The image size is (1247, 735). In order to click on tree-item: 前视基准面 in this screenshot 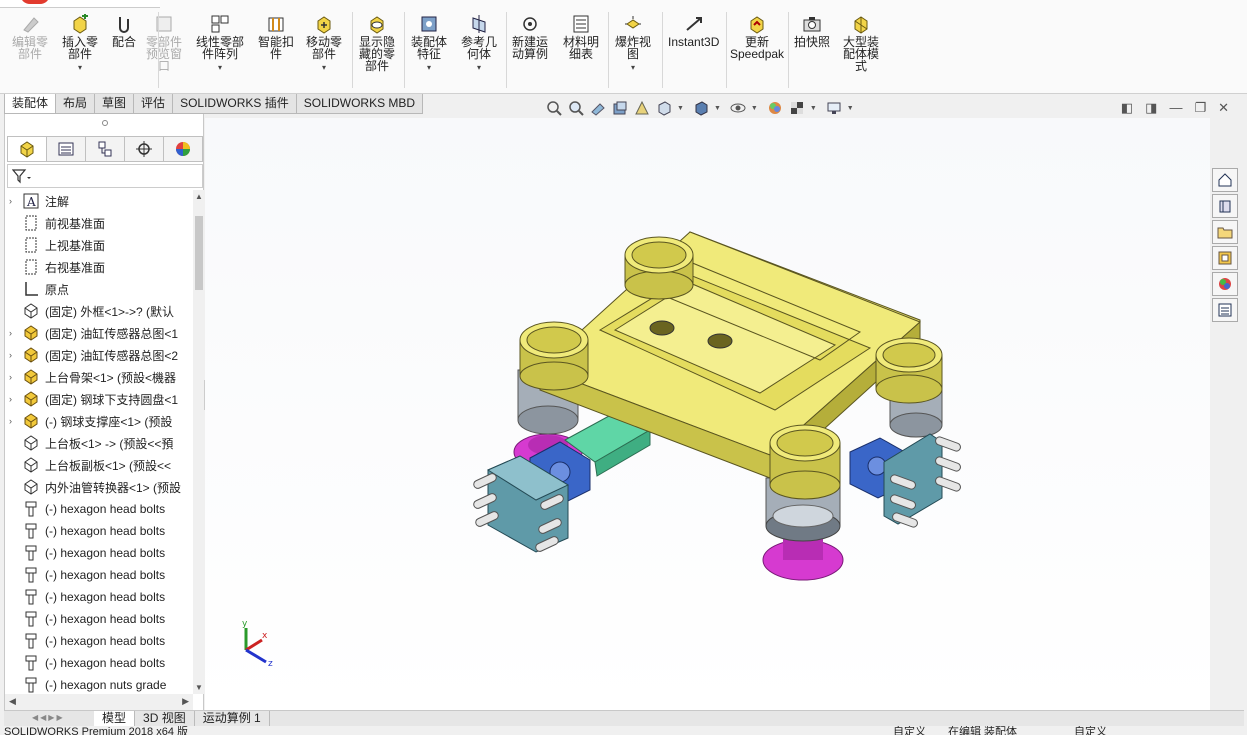, I will do `click(99, 223)`.